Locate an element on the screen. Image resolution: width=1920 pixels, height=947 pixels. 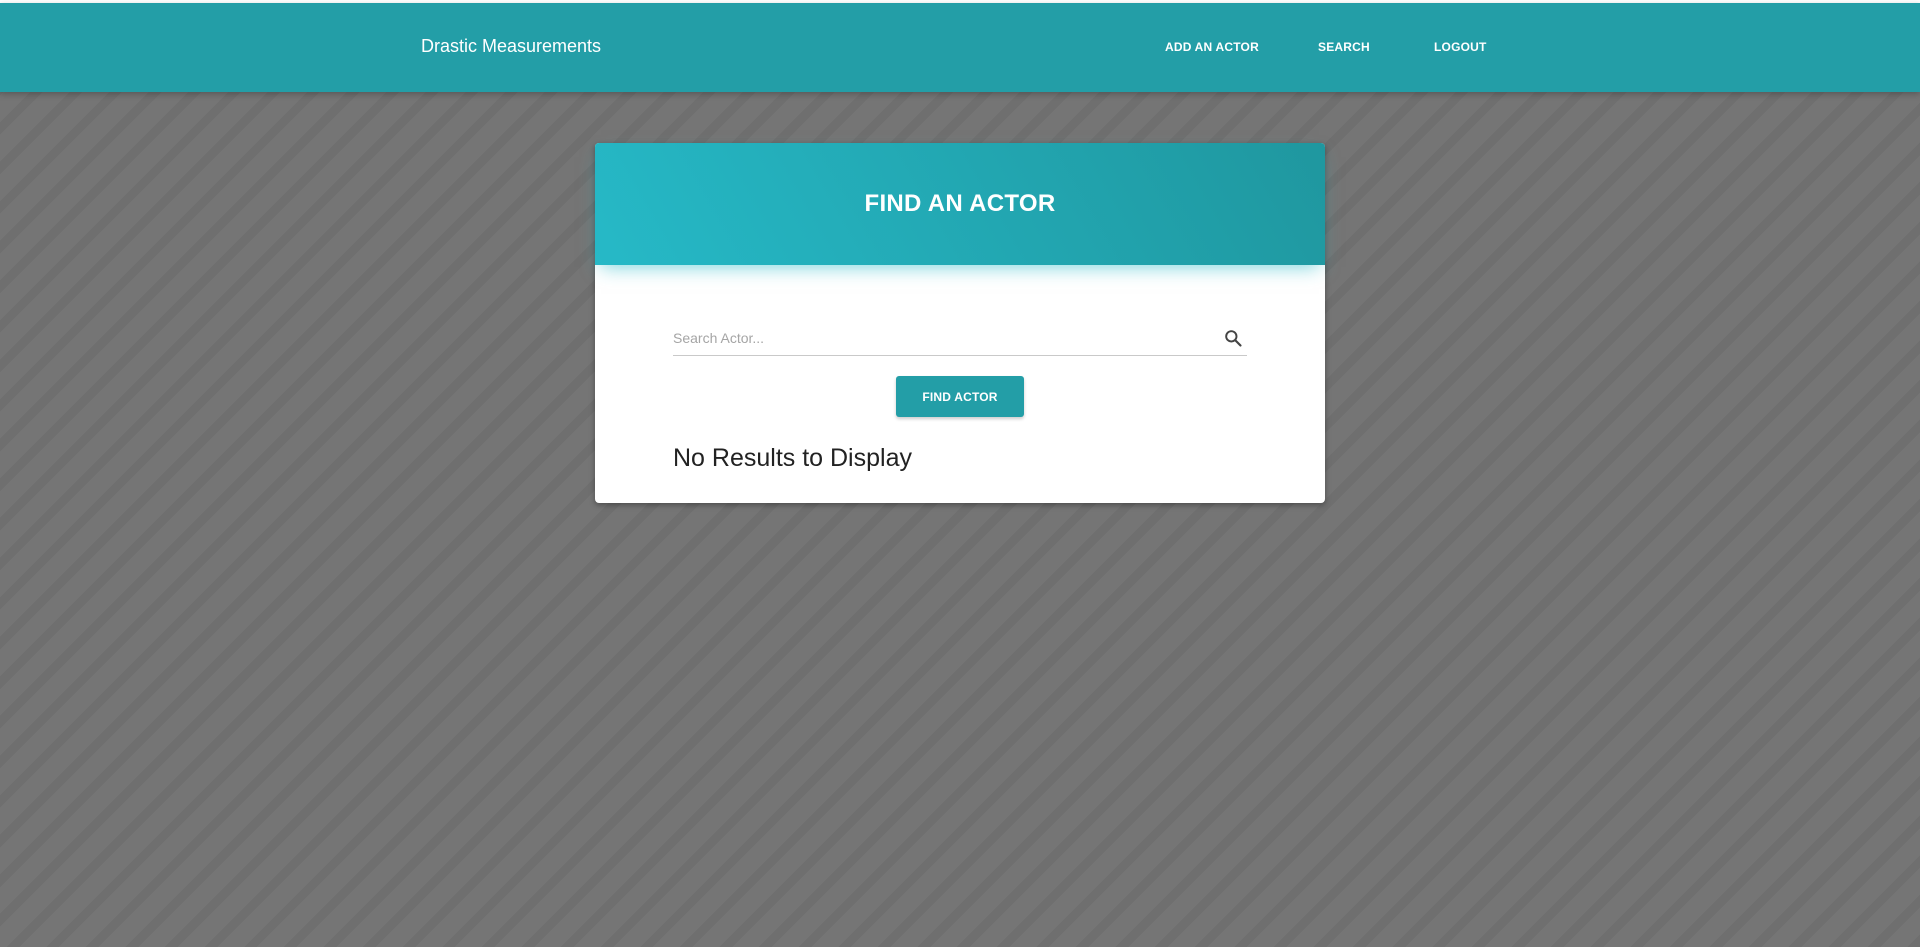
card-title: FIND AN ACTOR is located at coordinates (960, 203).